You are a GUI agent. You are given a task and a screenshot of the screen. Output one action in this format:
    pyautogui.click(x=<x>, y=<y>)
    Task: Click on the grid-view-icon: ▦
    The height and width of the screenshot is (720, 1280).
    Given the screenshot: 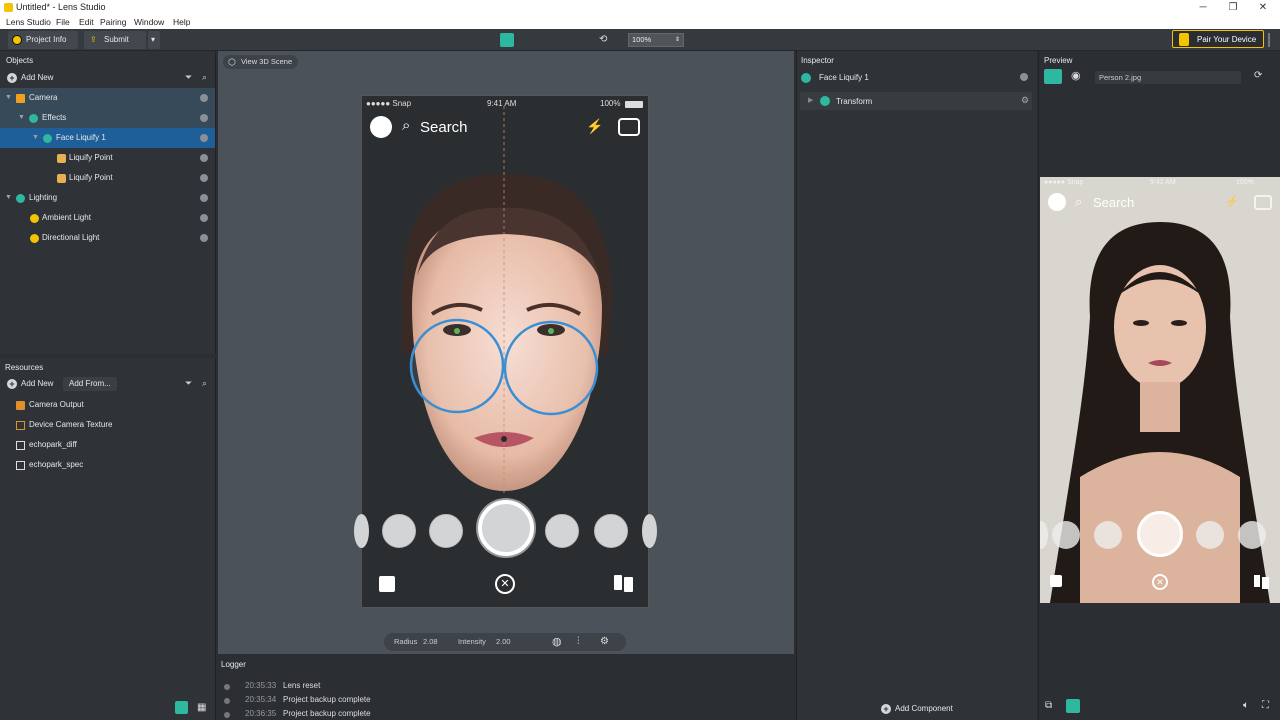 What is the action you would take?
    pyautogui.click(x=201, y=707)
    